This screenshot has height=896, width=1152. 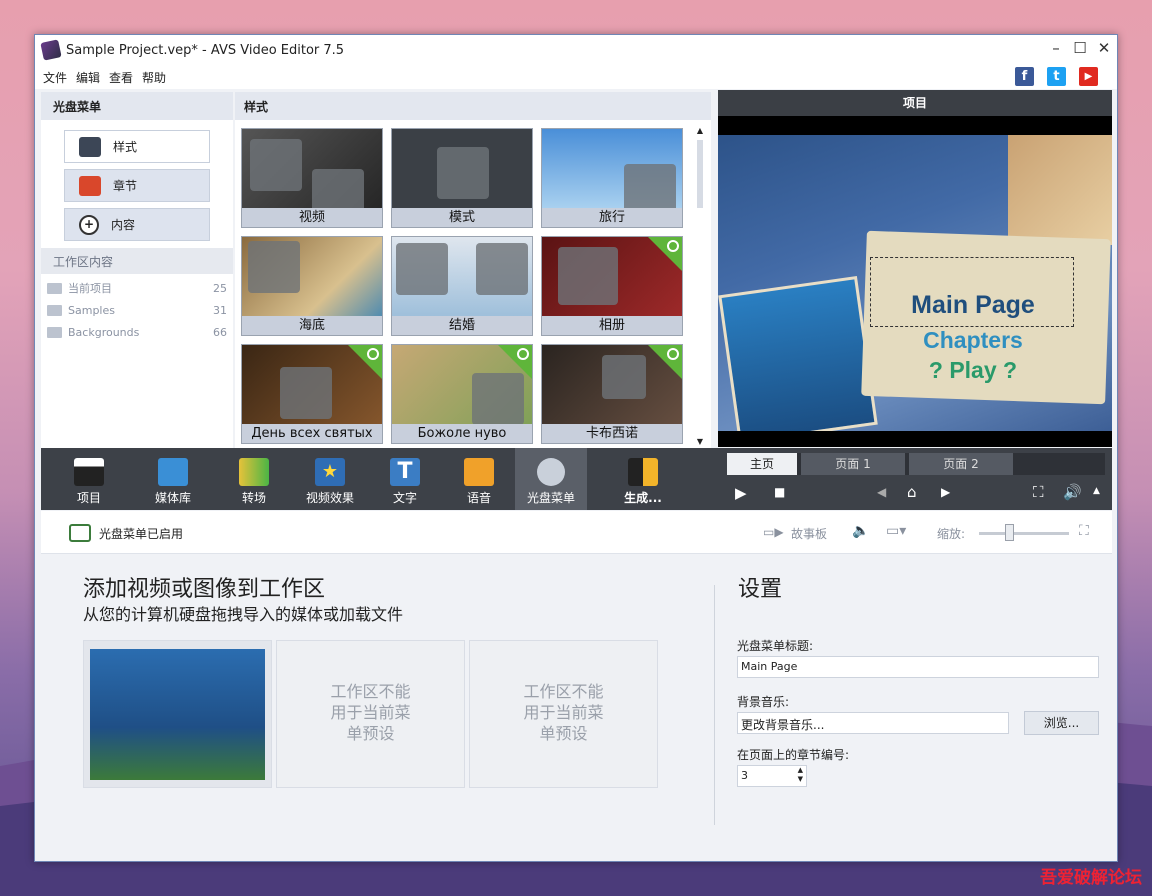 I want to click on preview-header: 项目, so click(x=915, y=103).